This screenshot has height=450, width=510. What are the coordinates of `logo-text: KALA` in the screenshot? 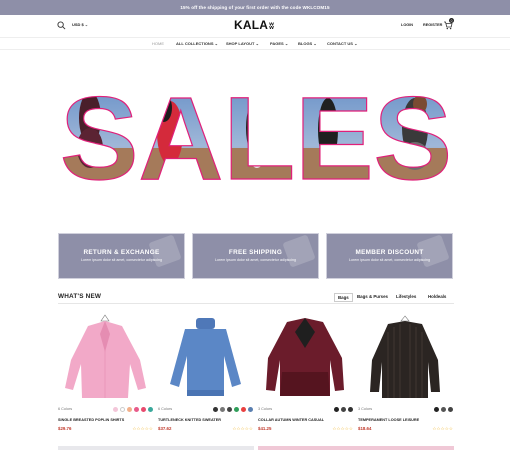 It's located at (251, 25).